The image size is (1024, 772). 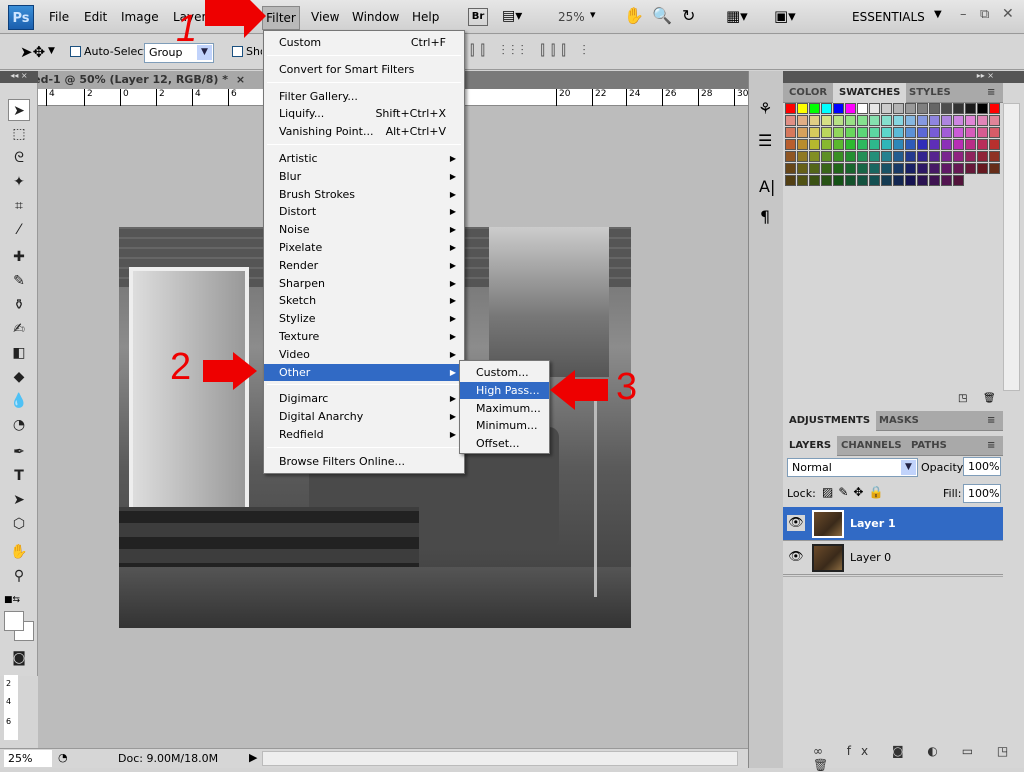 I want to click on restore-icon: ⧉, so click(x=984, y=14).